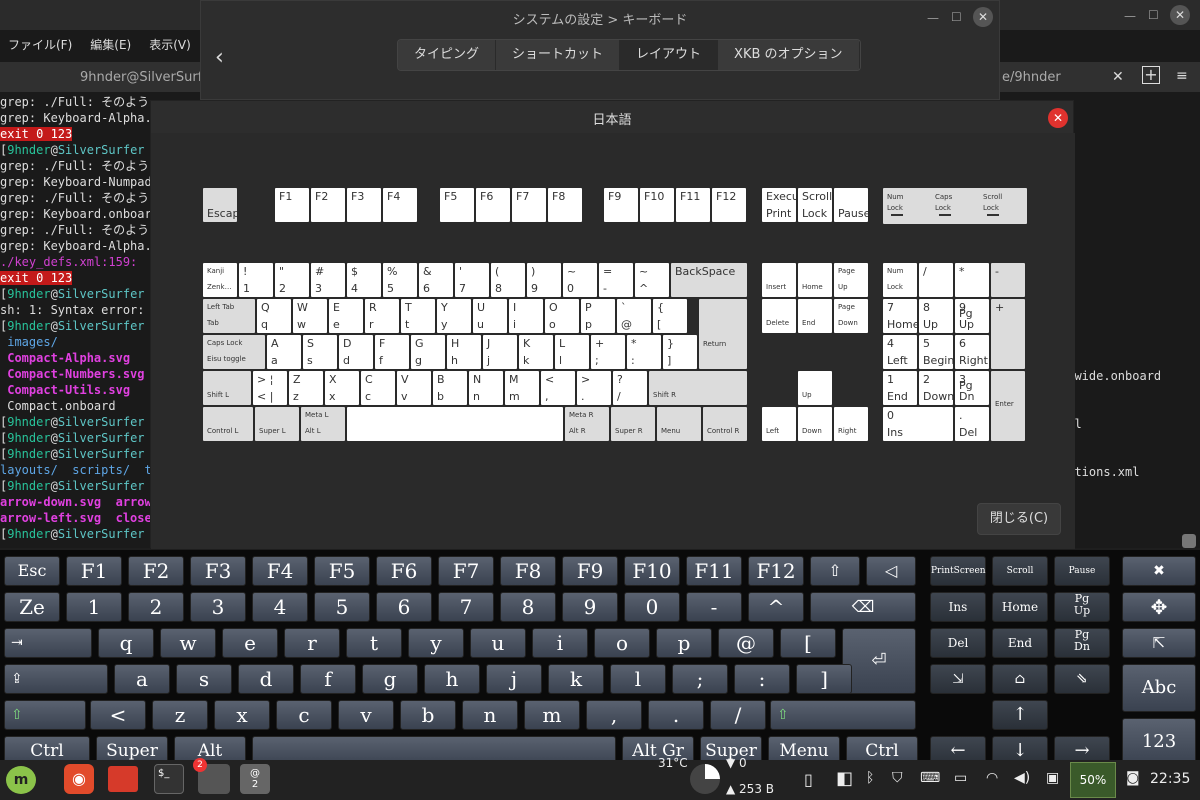  What do you see at coordinates (94, 607) in the screenshot?
I see `onboard-key: 1` at bounding box center [94, 607].